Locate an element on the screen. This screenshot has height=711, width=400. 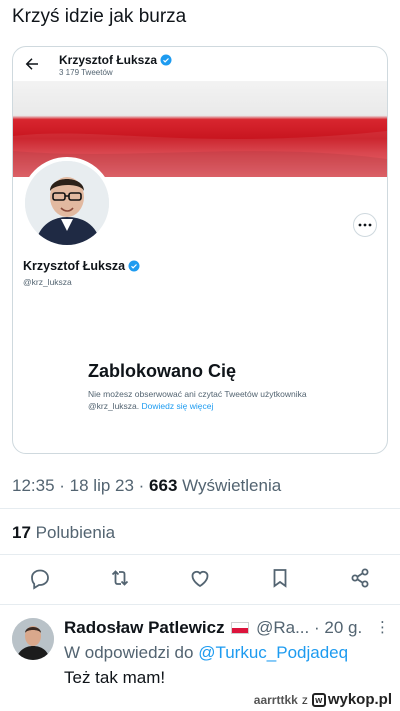
profile-header-bar: Krzysztof Łuksza 3 179 Tweetów is located at coordinates (200, 64).